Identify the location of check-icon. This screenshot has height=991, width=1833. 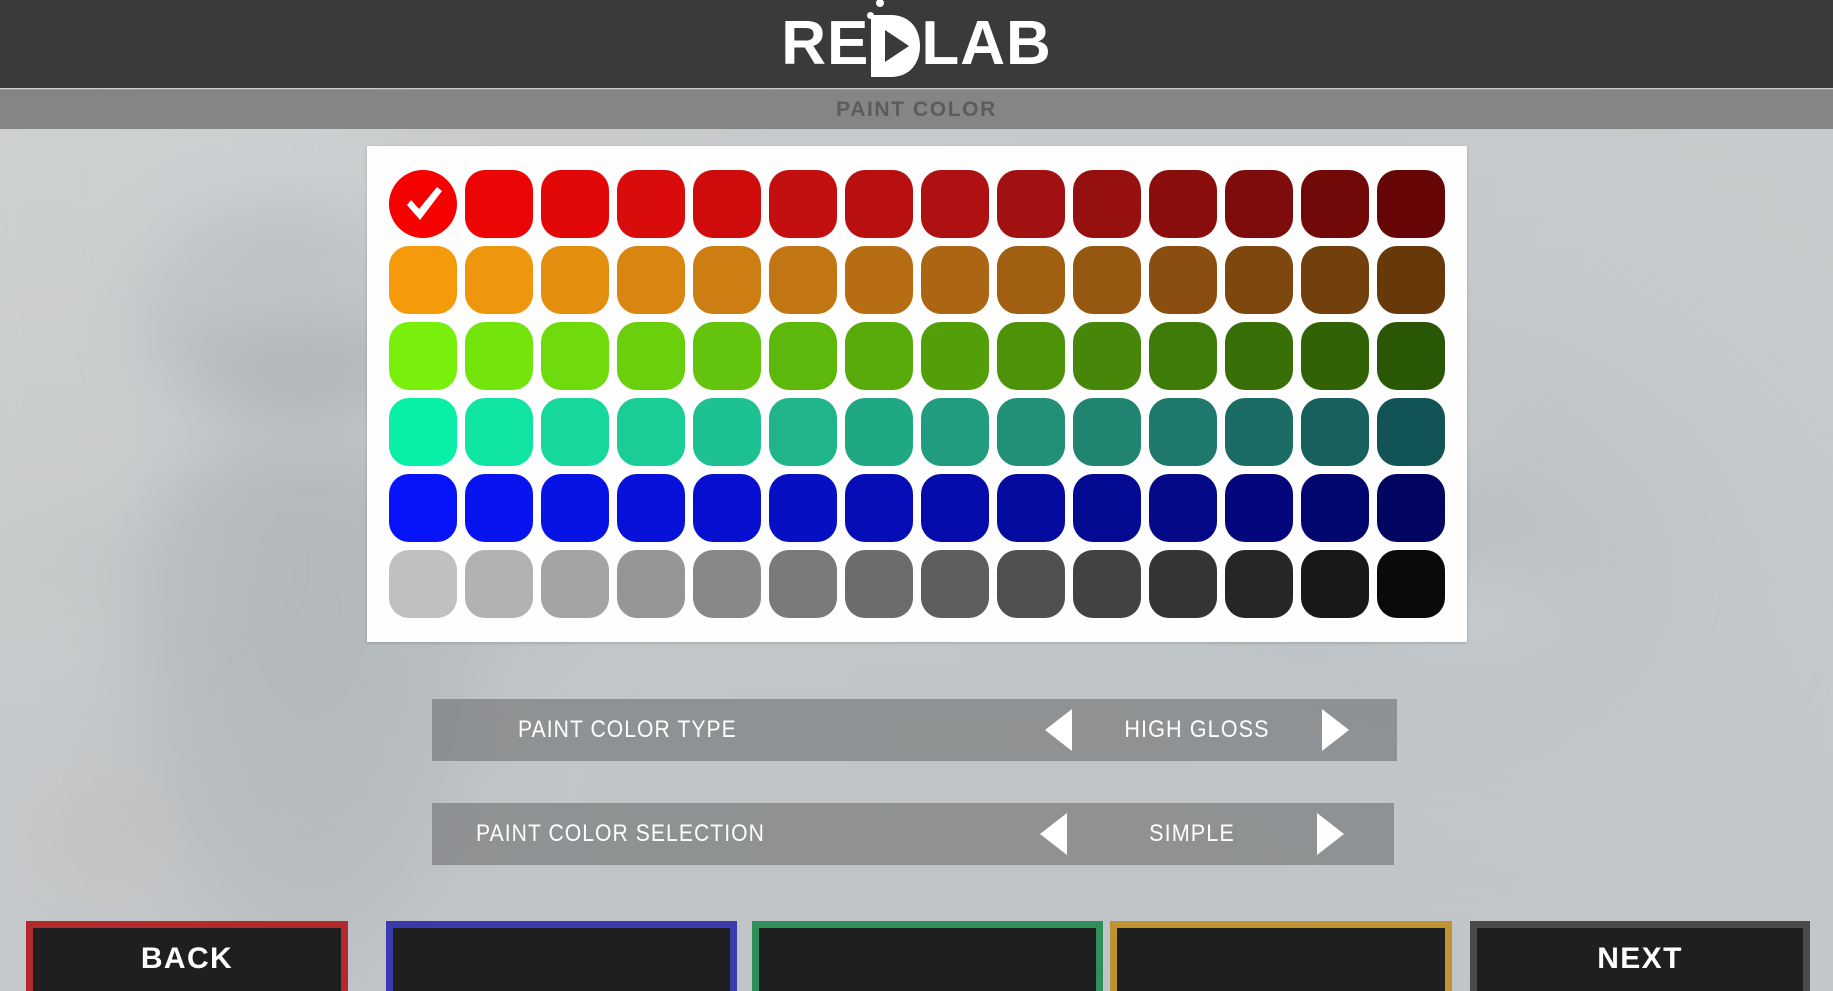
(424, 203).